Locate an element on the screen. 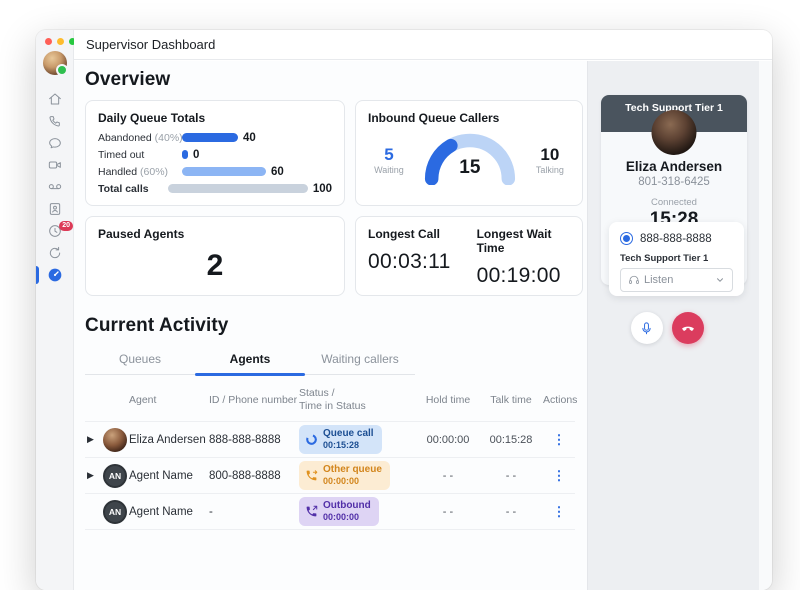 The image size is (800, 590). window-controls is located at coordinates (60, 41).